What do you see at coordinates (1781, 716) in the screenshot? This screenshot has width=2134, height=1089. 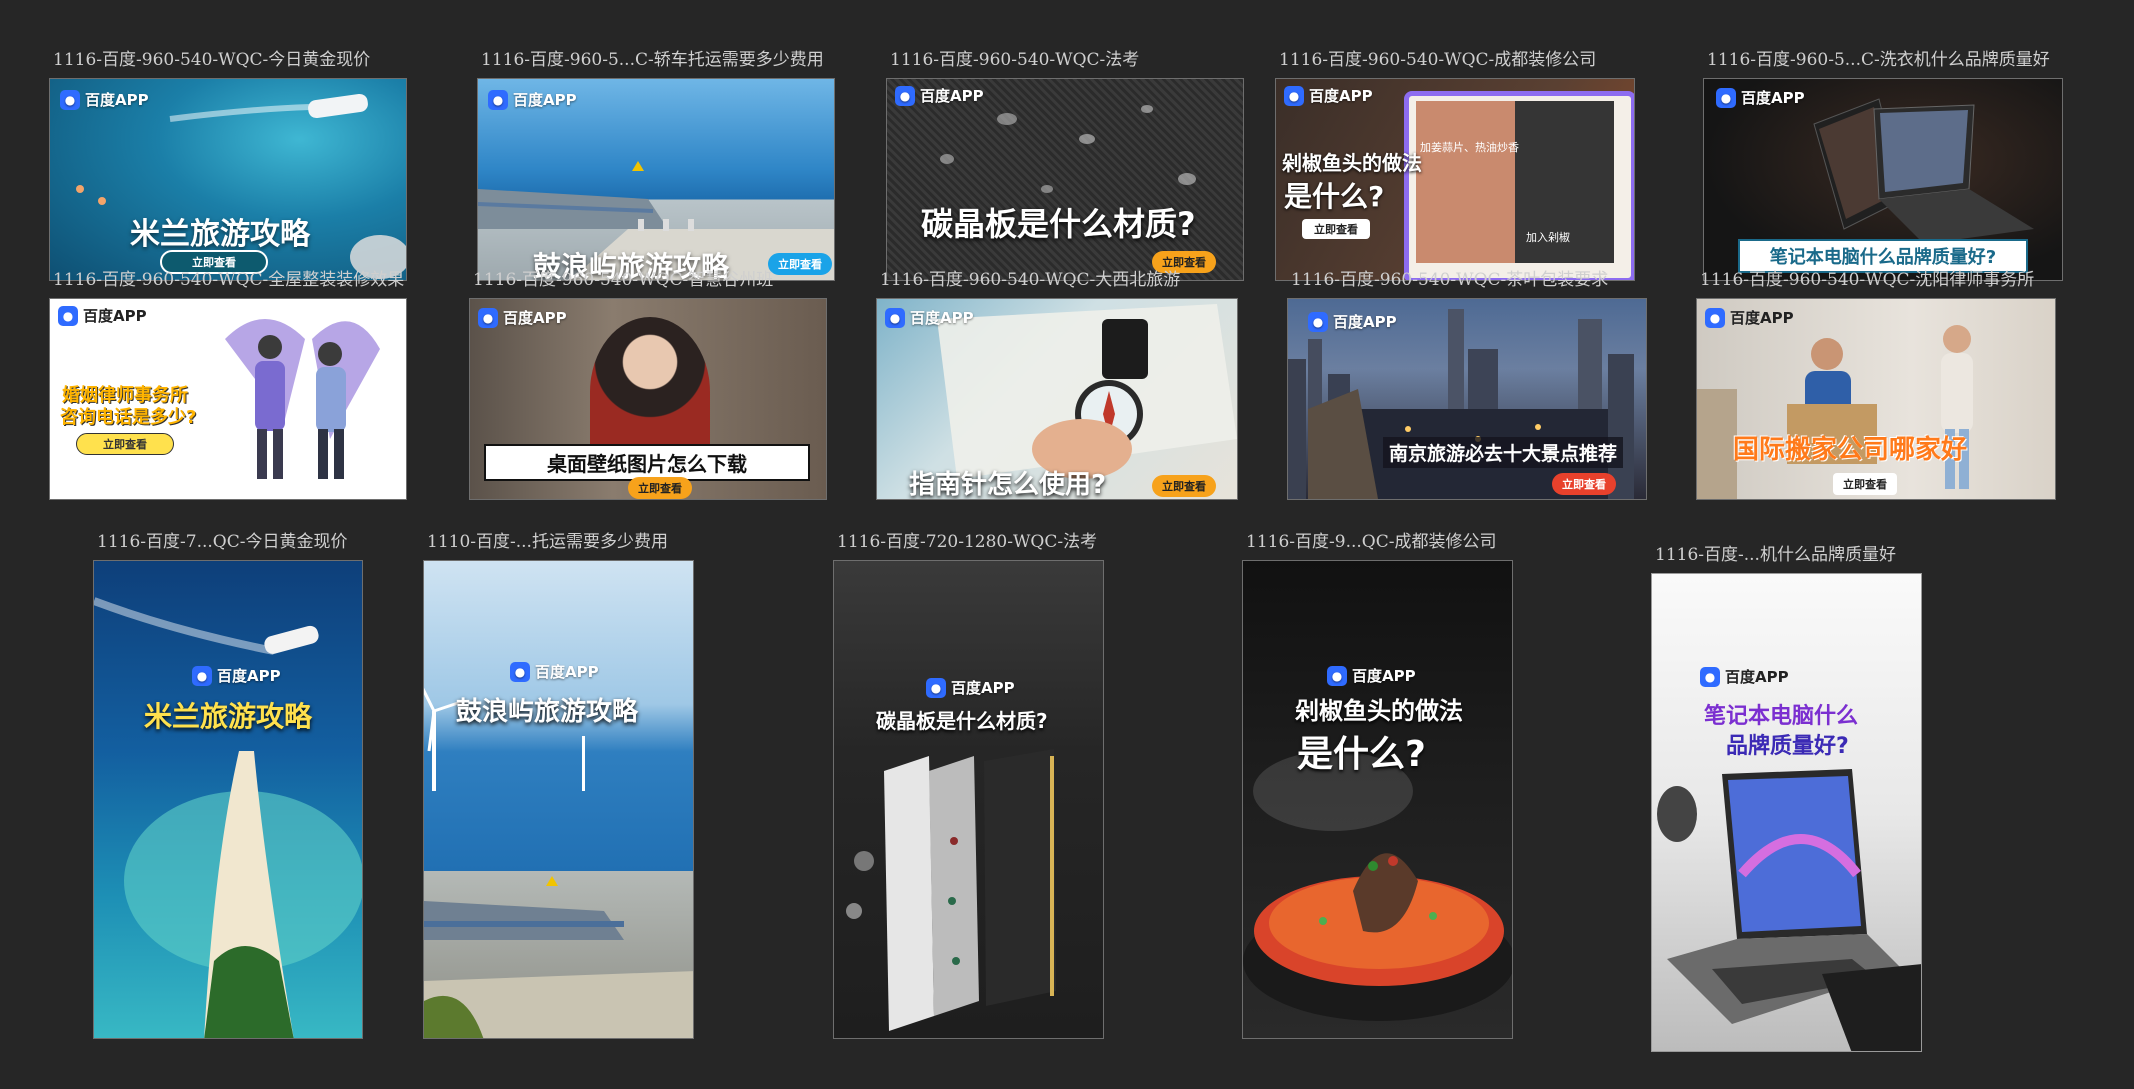 I see `ad-headline-line1: 笔记本电脑什么` at bounding box center [1781, 716].